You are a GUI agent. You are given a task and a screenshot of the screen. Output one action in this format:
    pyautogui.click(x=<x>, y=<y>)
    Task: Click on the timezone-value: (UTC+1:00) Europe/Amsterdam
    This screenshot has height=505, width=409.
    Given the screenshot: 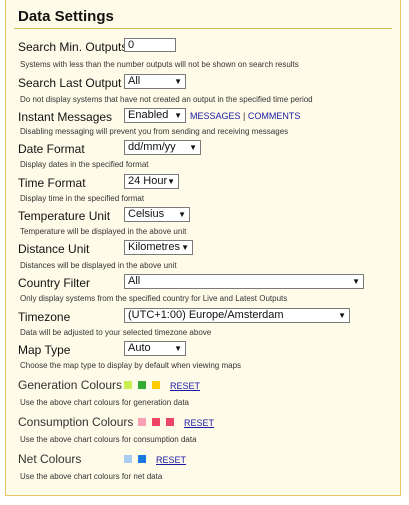 What is the action you would take?
    pyautogui.click(x=206, y=315)
    